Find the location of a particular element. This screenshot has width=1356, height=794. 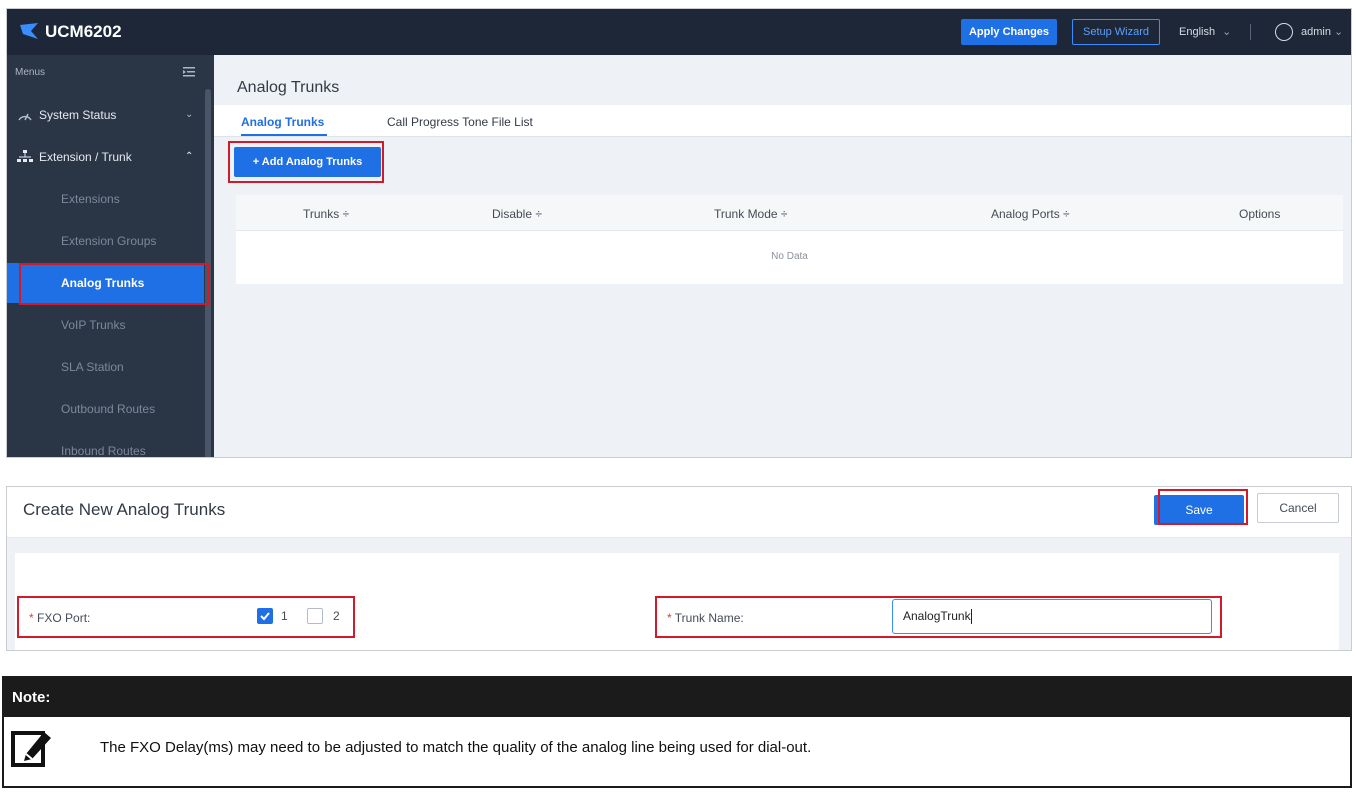

grandstream-logo-icon is located at coordinates (29, 31).